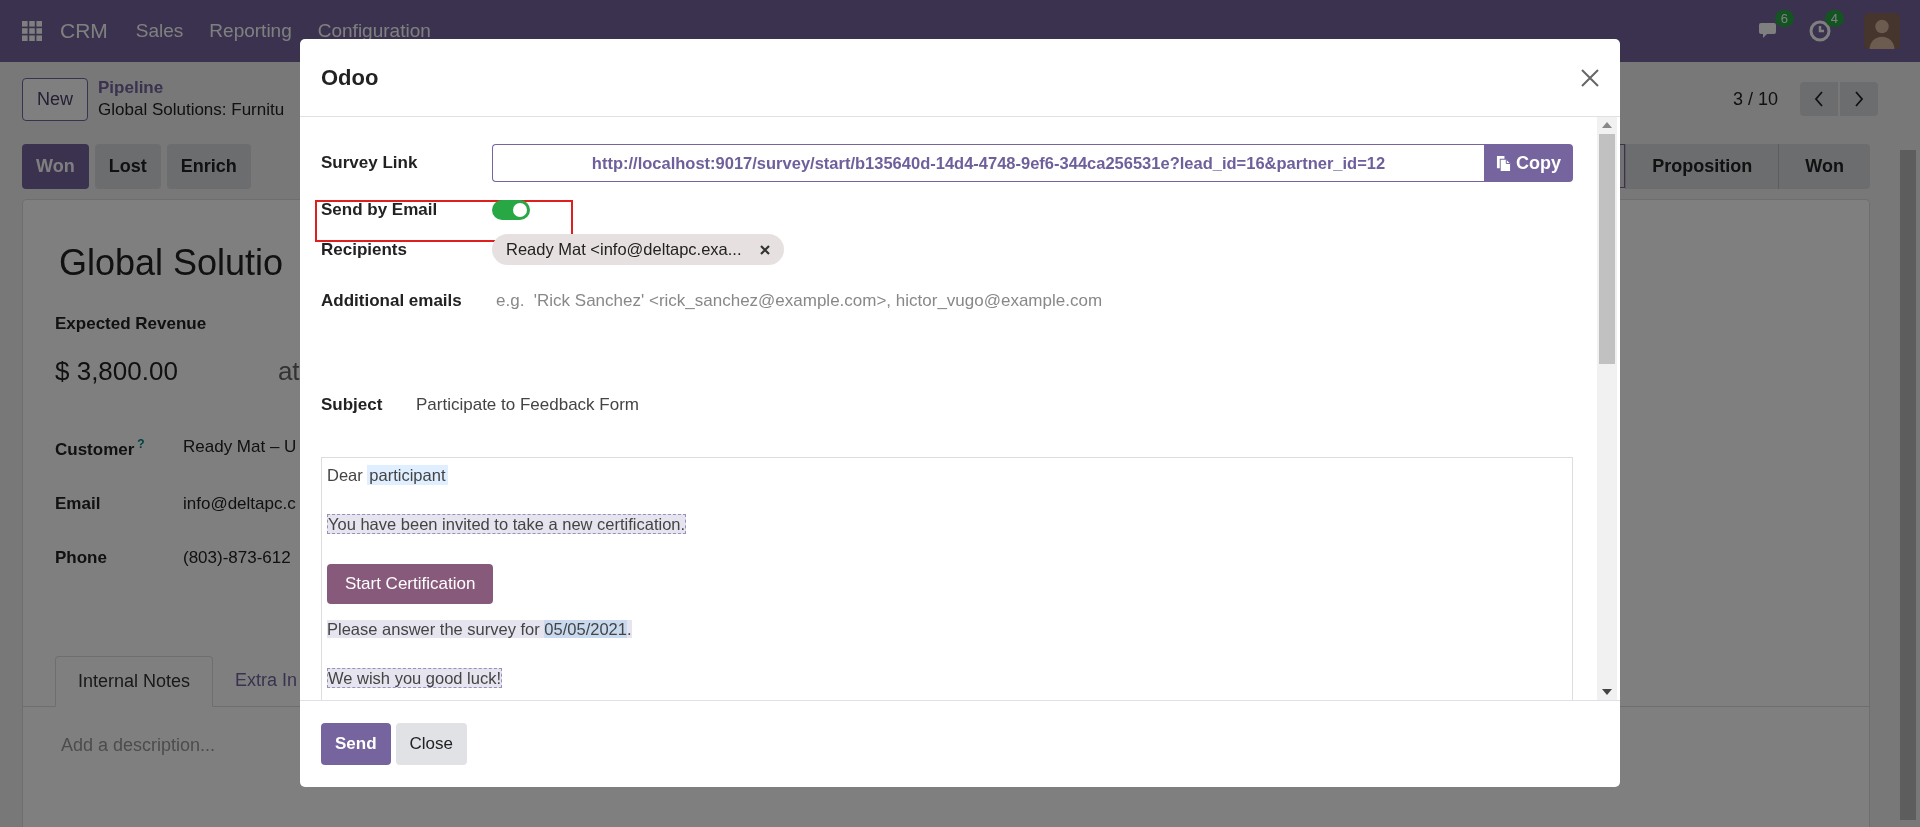  I want to click on menu-item: Sales, so click(159, 31).